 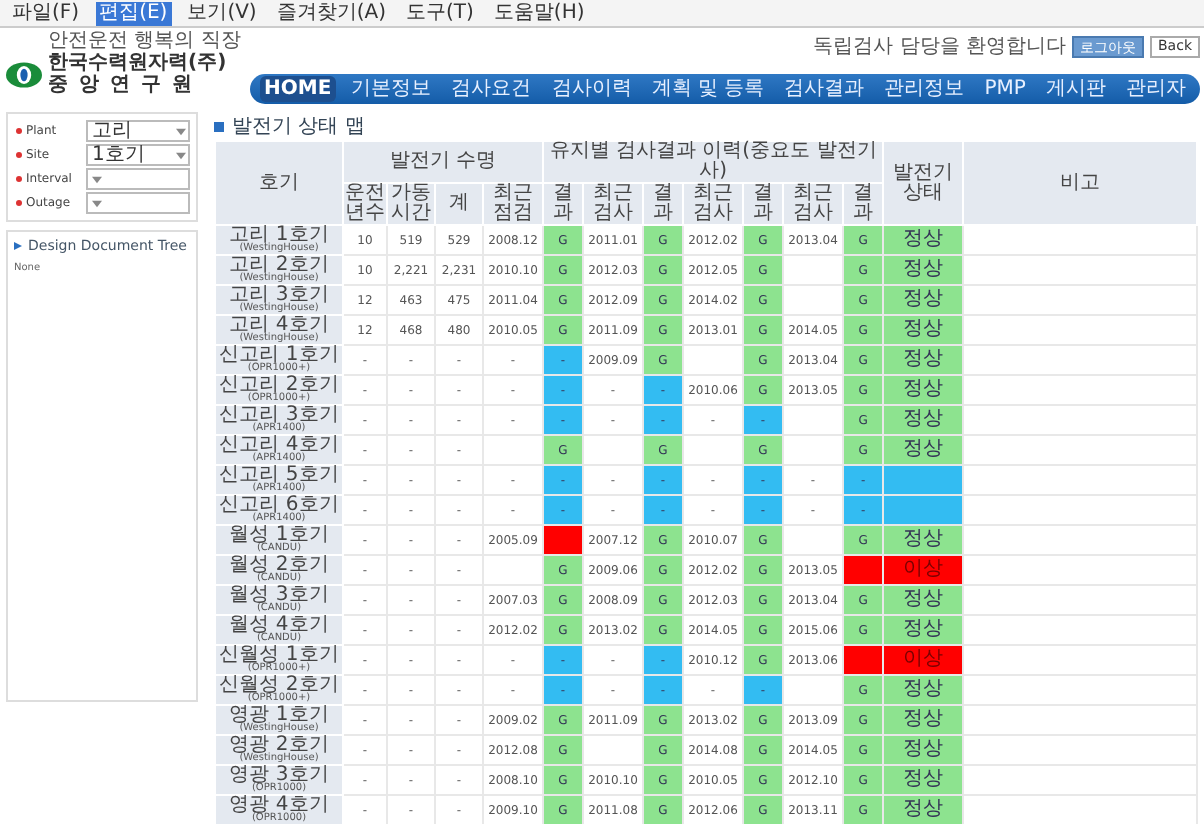 What do you see at coordinates (939, 47) in the screenshot?
I see `welcome-text: 독립검사 담당을 환영합니다` at bounding box center [939, 47].